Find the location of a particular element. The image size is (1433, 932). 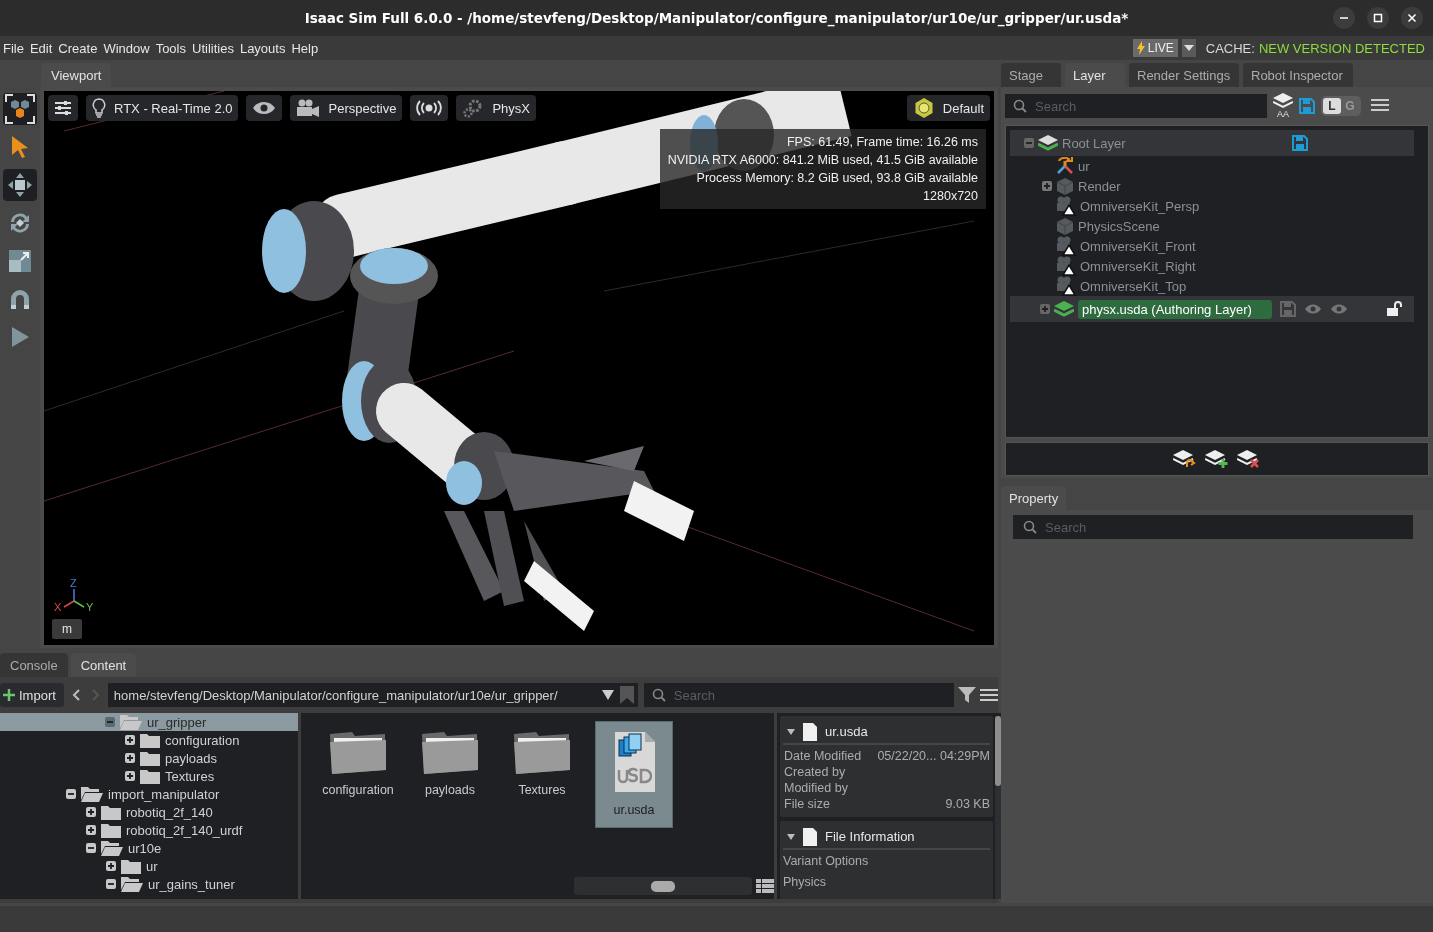

menu-item: Help is located at coordinates (305, 48).